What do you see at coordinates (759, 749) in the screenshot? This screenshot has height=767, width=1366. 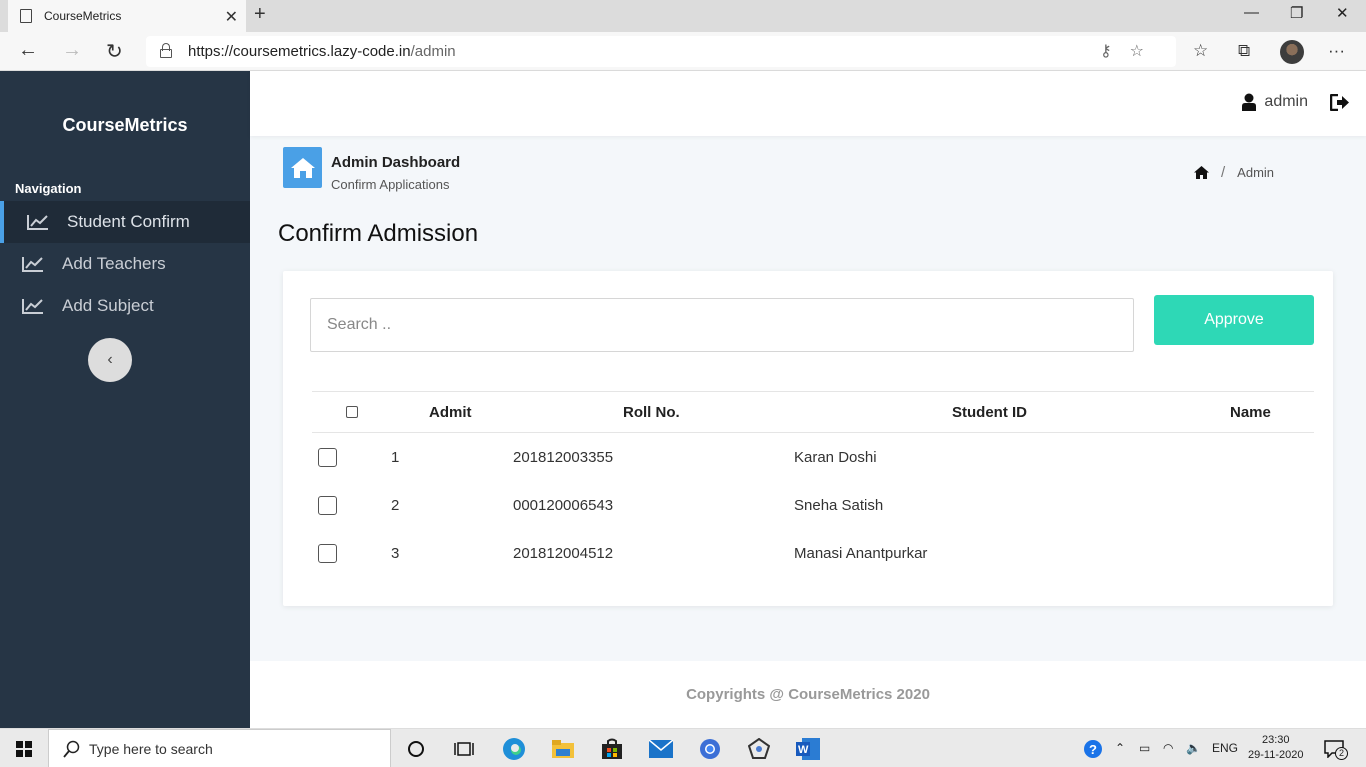 I see `app-icon` at bounding box center [759, 749].